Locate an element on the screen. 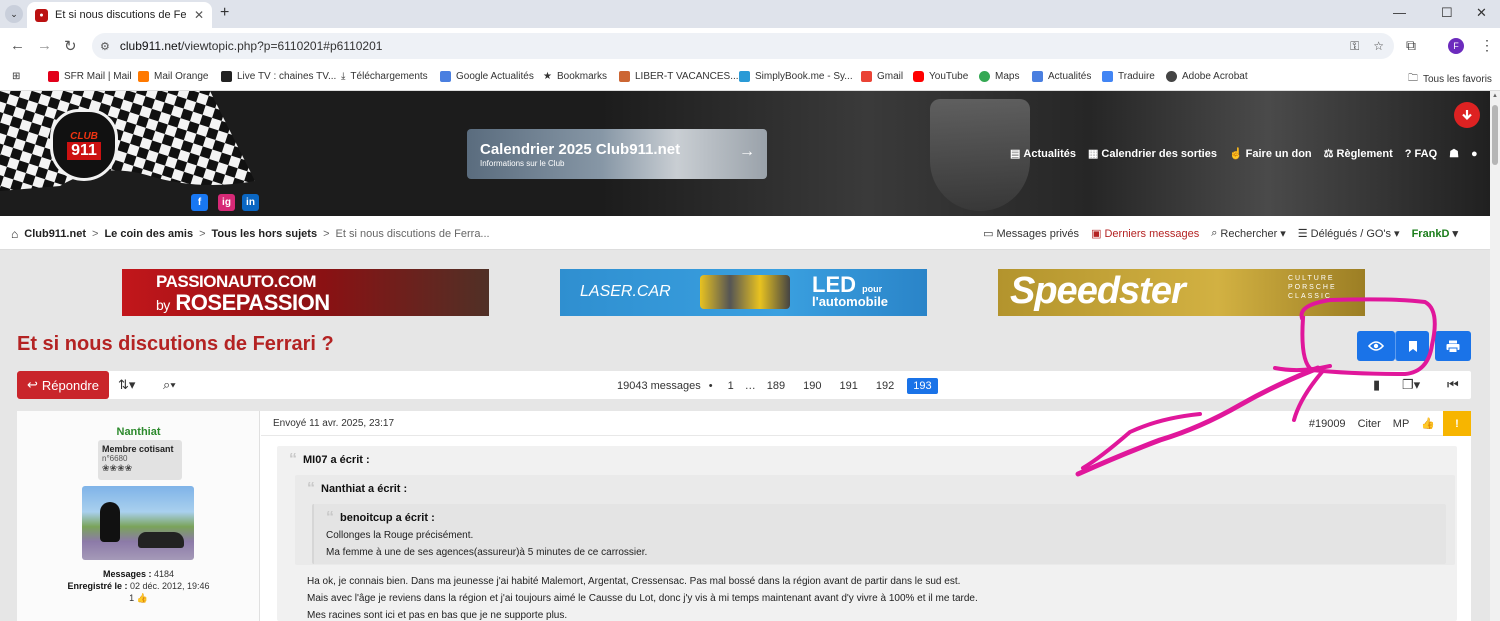 The image size is (1500, 621). rank-badge: Membre cotisant n°6680 ❀❀❀❀ is located at coordinates (140, 460).